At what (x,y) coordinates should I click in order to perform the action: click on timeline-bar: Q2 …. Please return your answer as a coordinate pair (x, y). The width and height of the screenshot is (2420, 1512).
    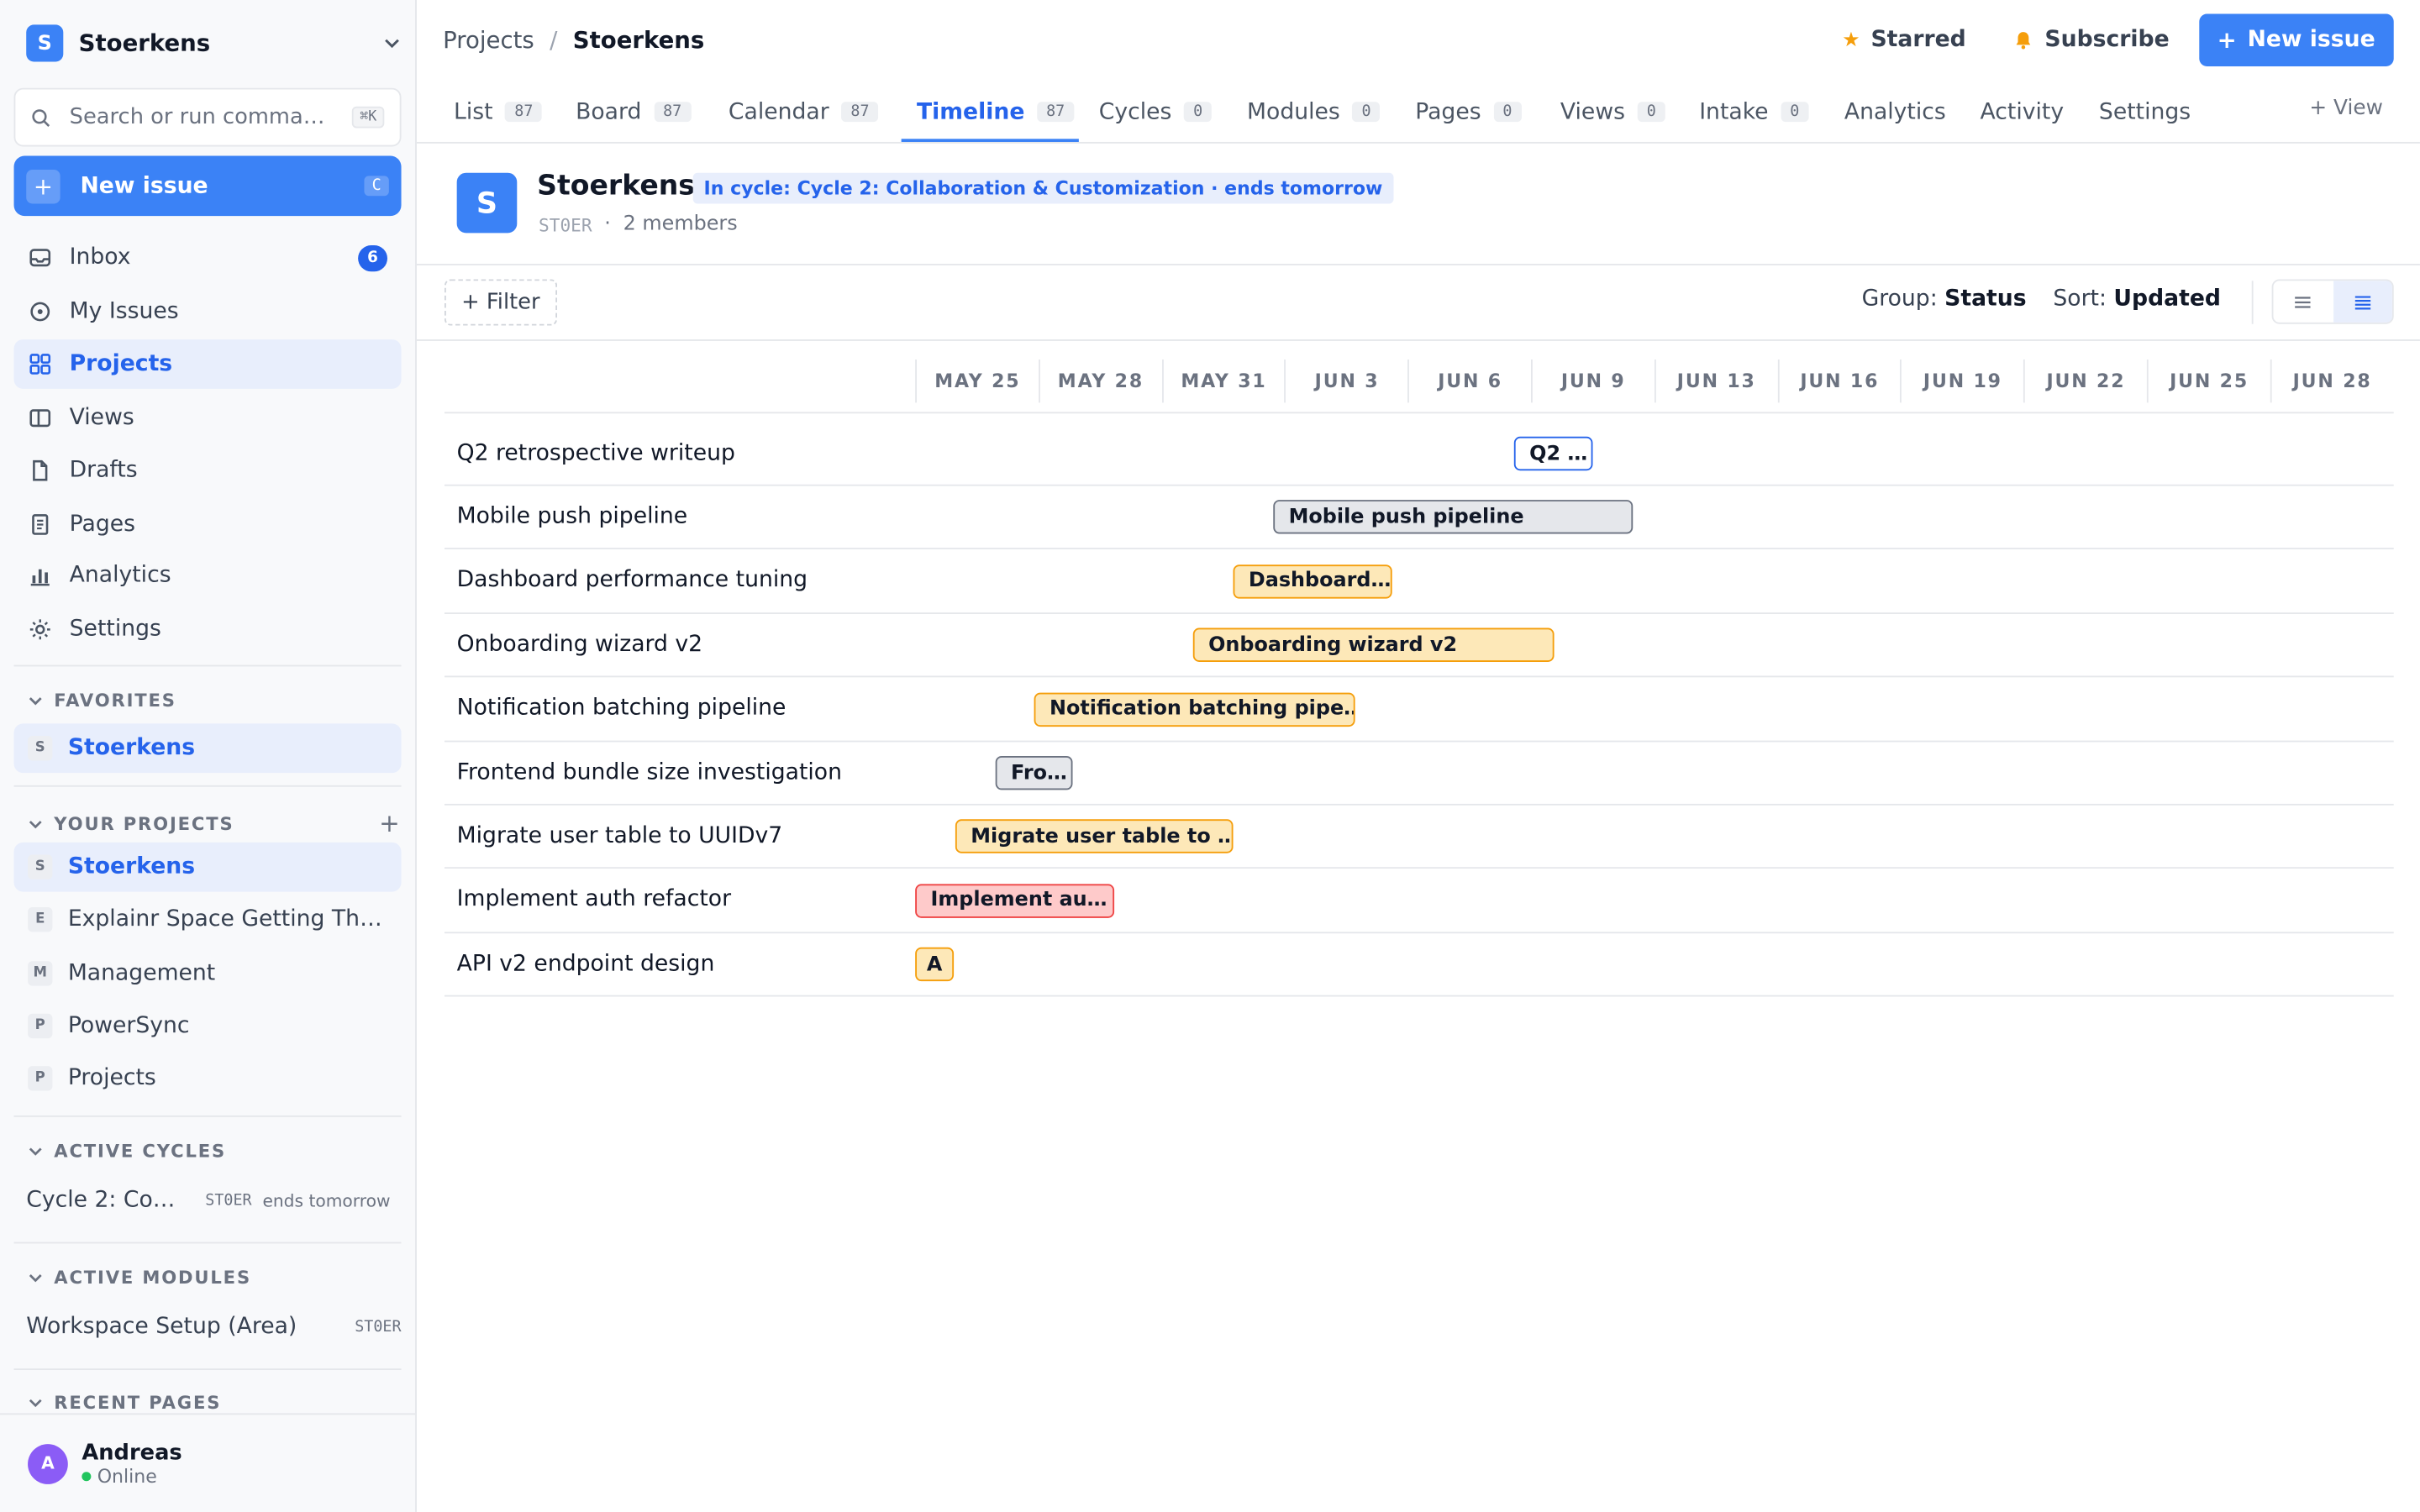
    Looking at the image, I should click on (1553, 453).